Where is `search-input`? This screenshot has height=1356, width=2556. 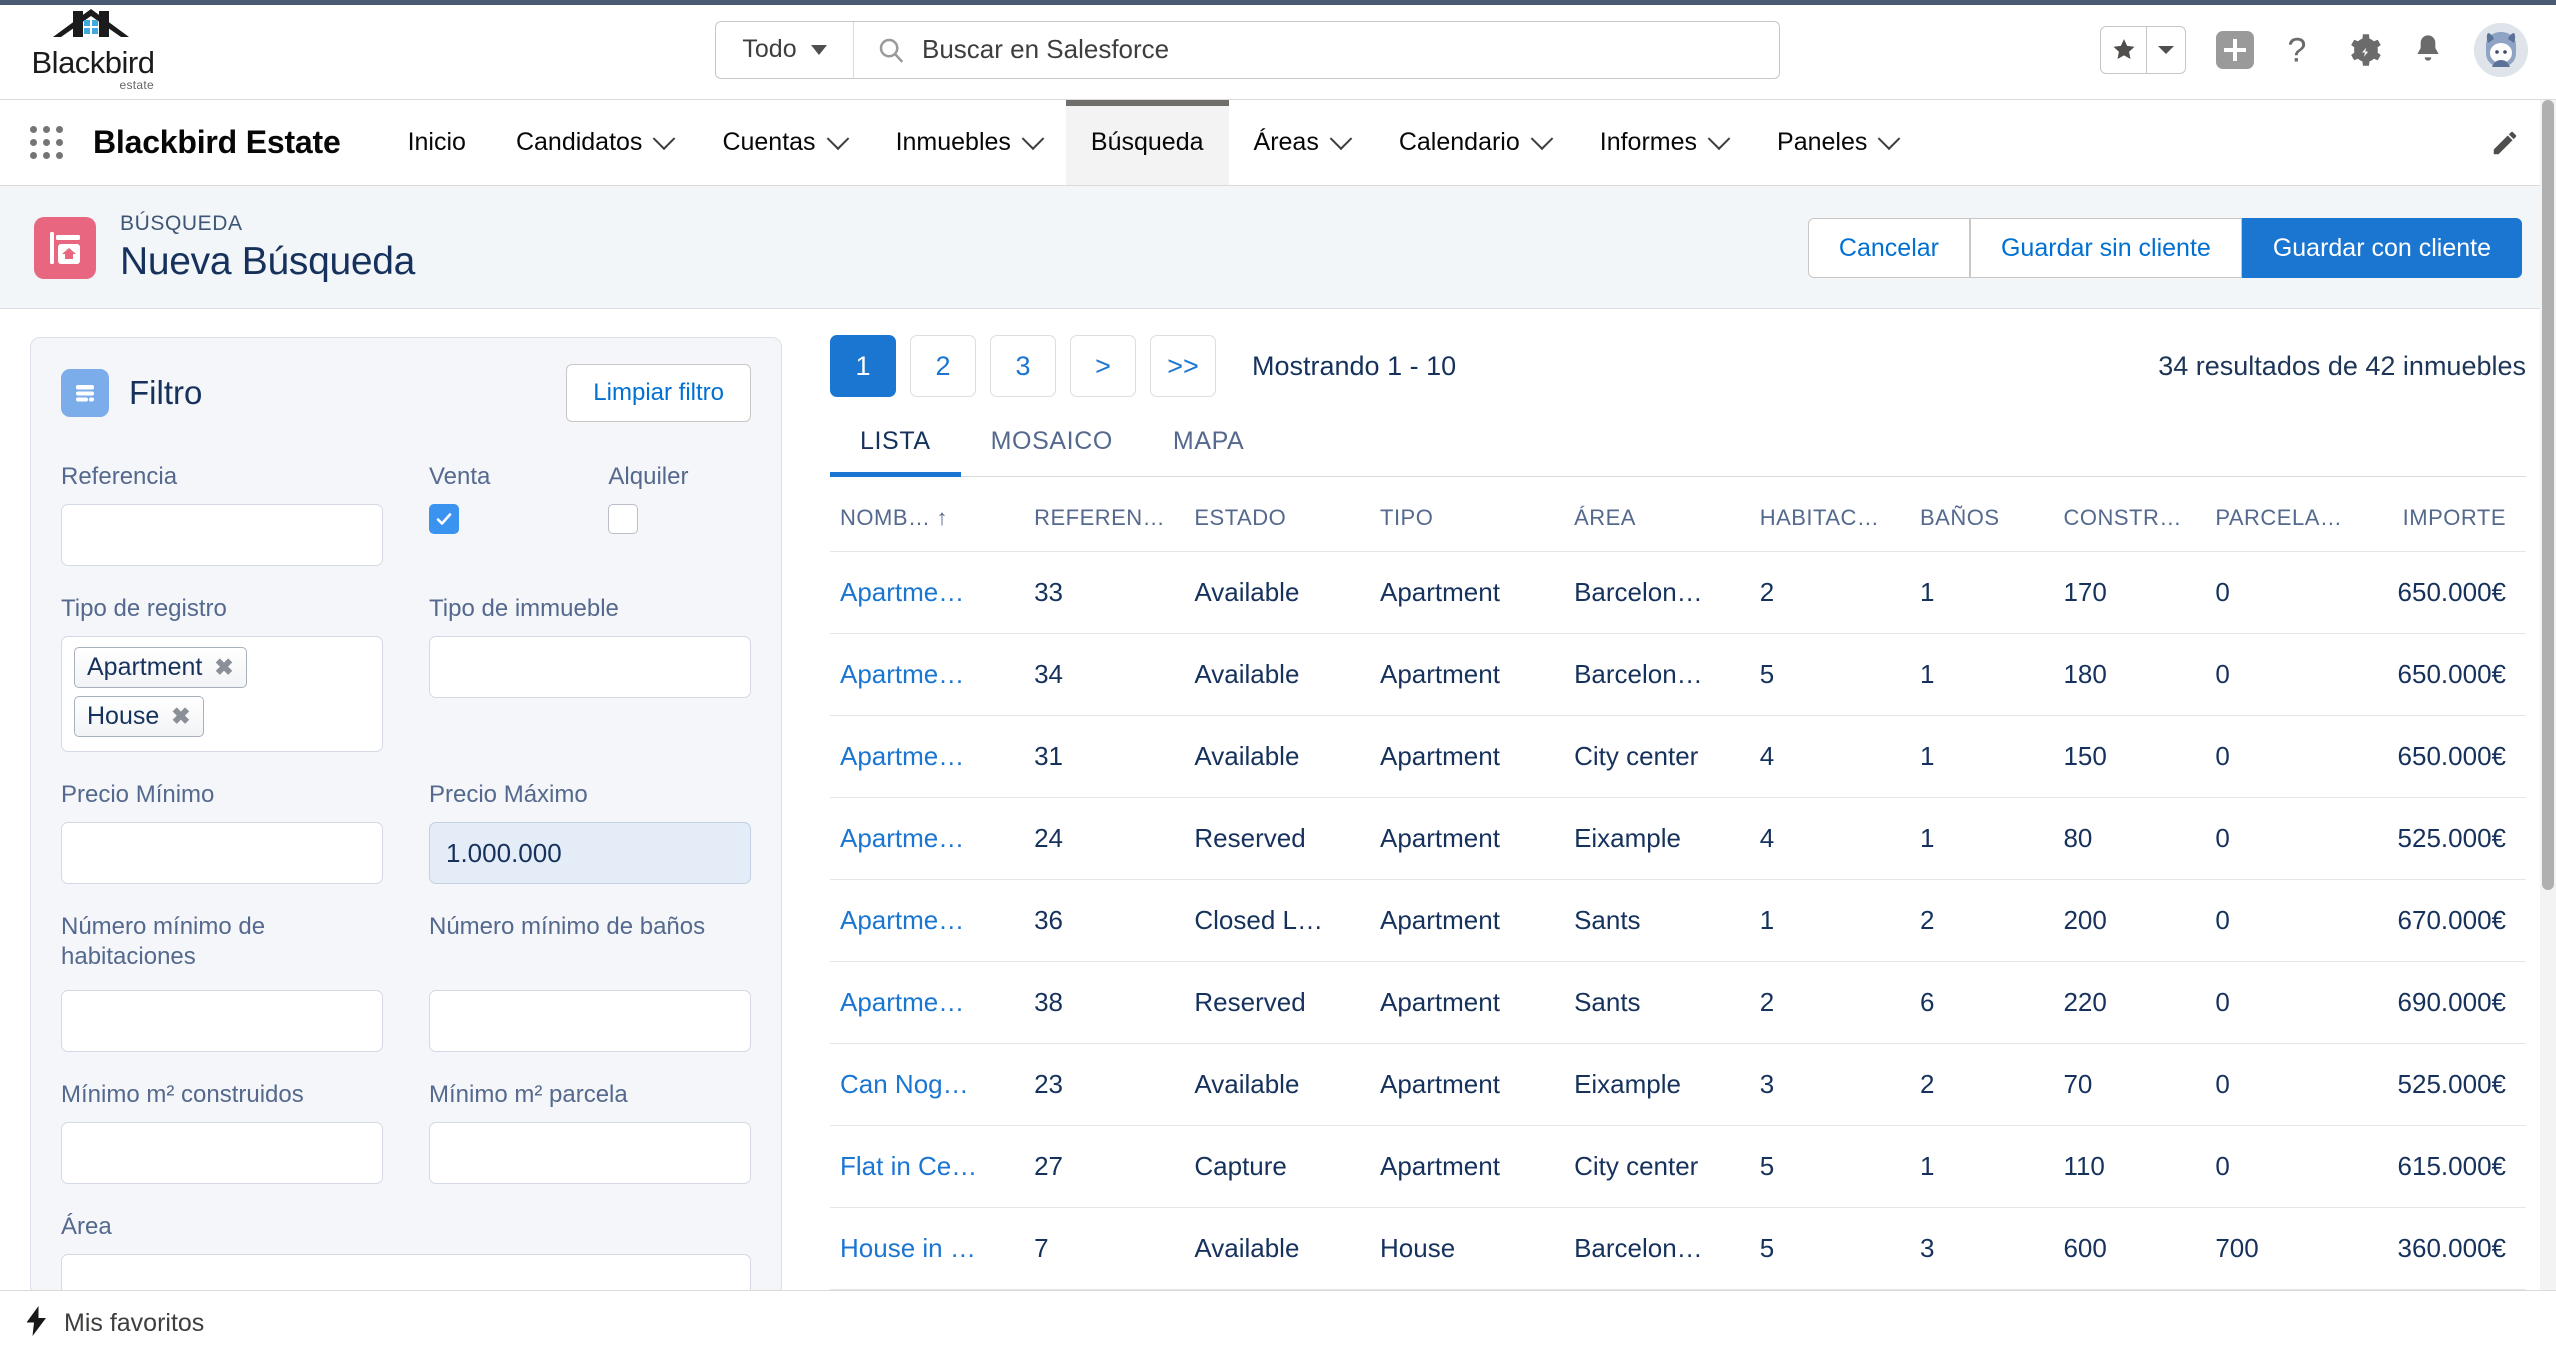
search-input is located at coordinates (1350, 49).